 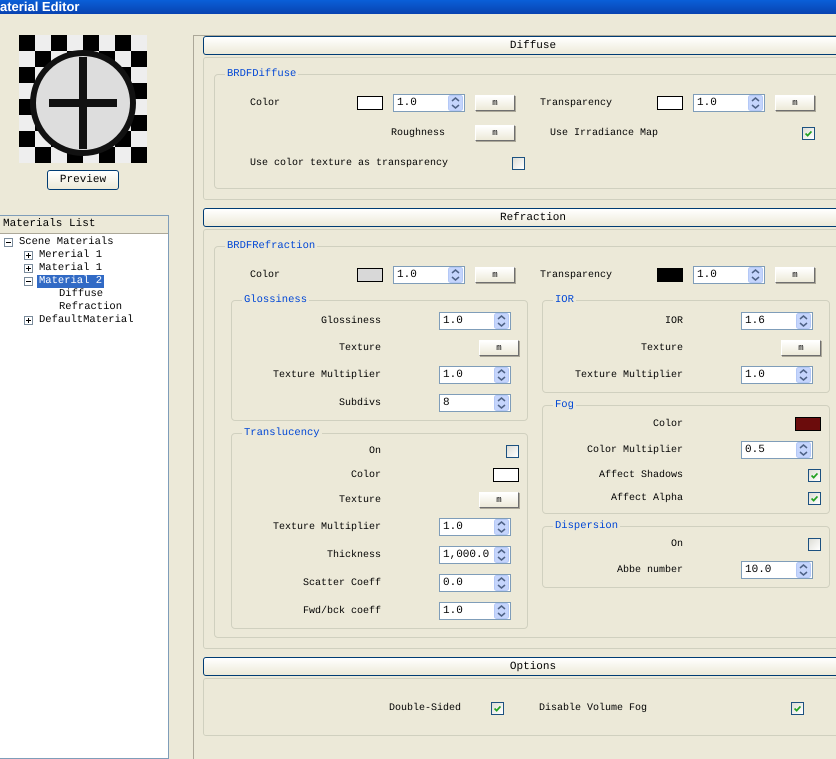 What do you see at coordinates (777, 450) in the screenshot?
I see `spin-field: 0.5` at bounding box center [777, 450].